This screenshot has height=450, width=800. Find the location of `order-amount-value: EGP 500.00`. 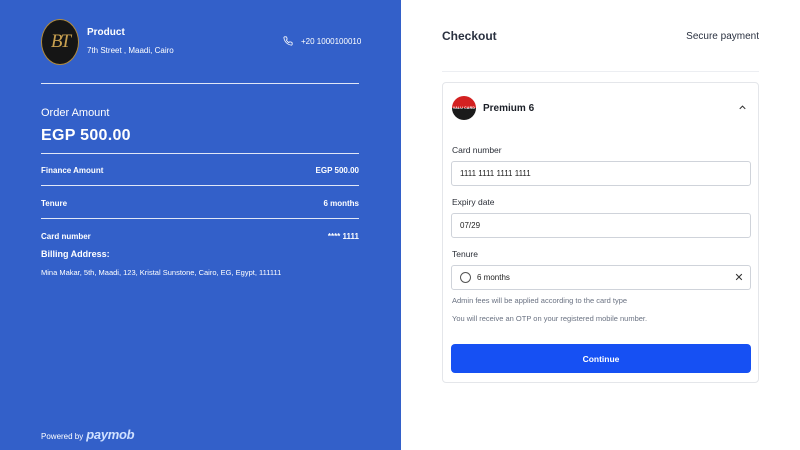

order-amount-value: EGP 500.00 is located at coordinates (86, 135).